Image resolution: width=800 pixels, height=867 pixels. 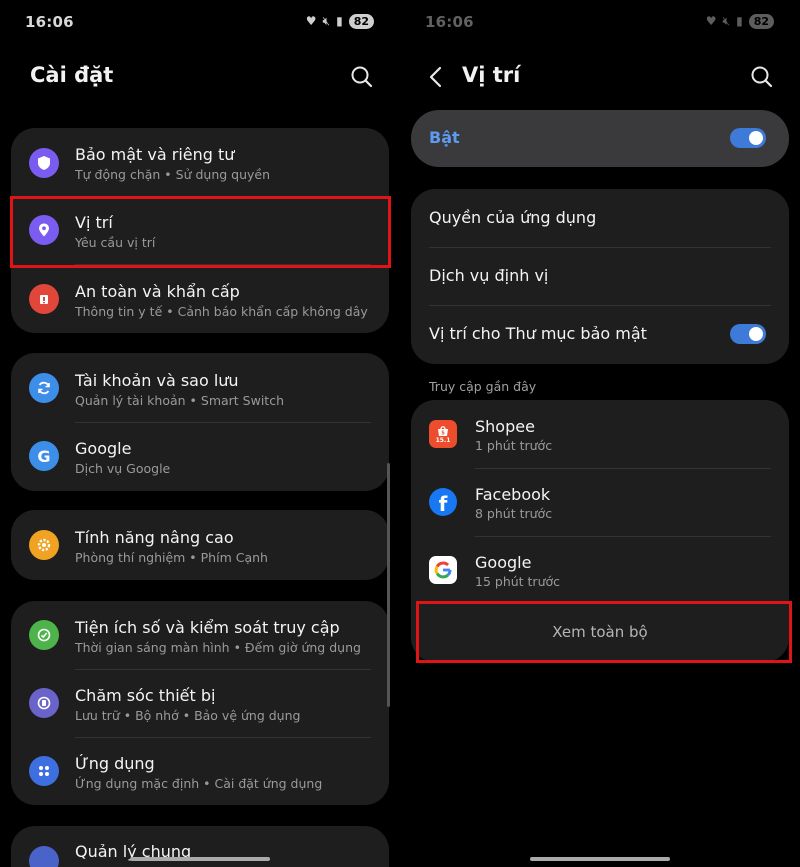 What do you see at coordinates (748, 138) in the screenshot?
I see `location-master-switch` at bounding box center [748, 138].